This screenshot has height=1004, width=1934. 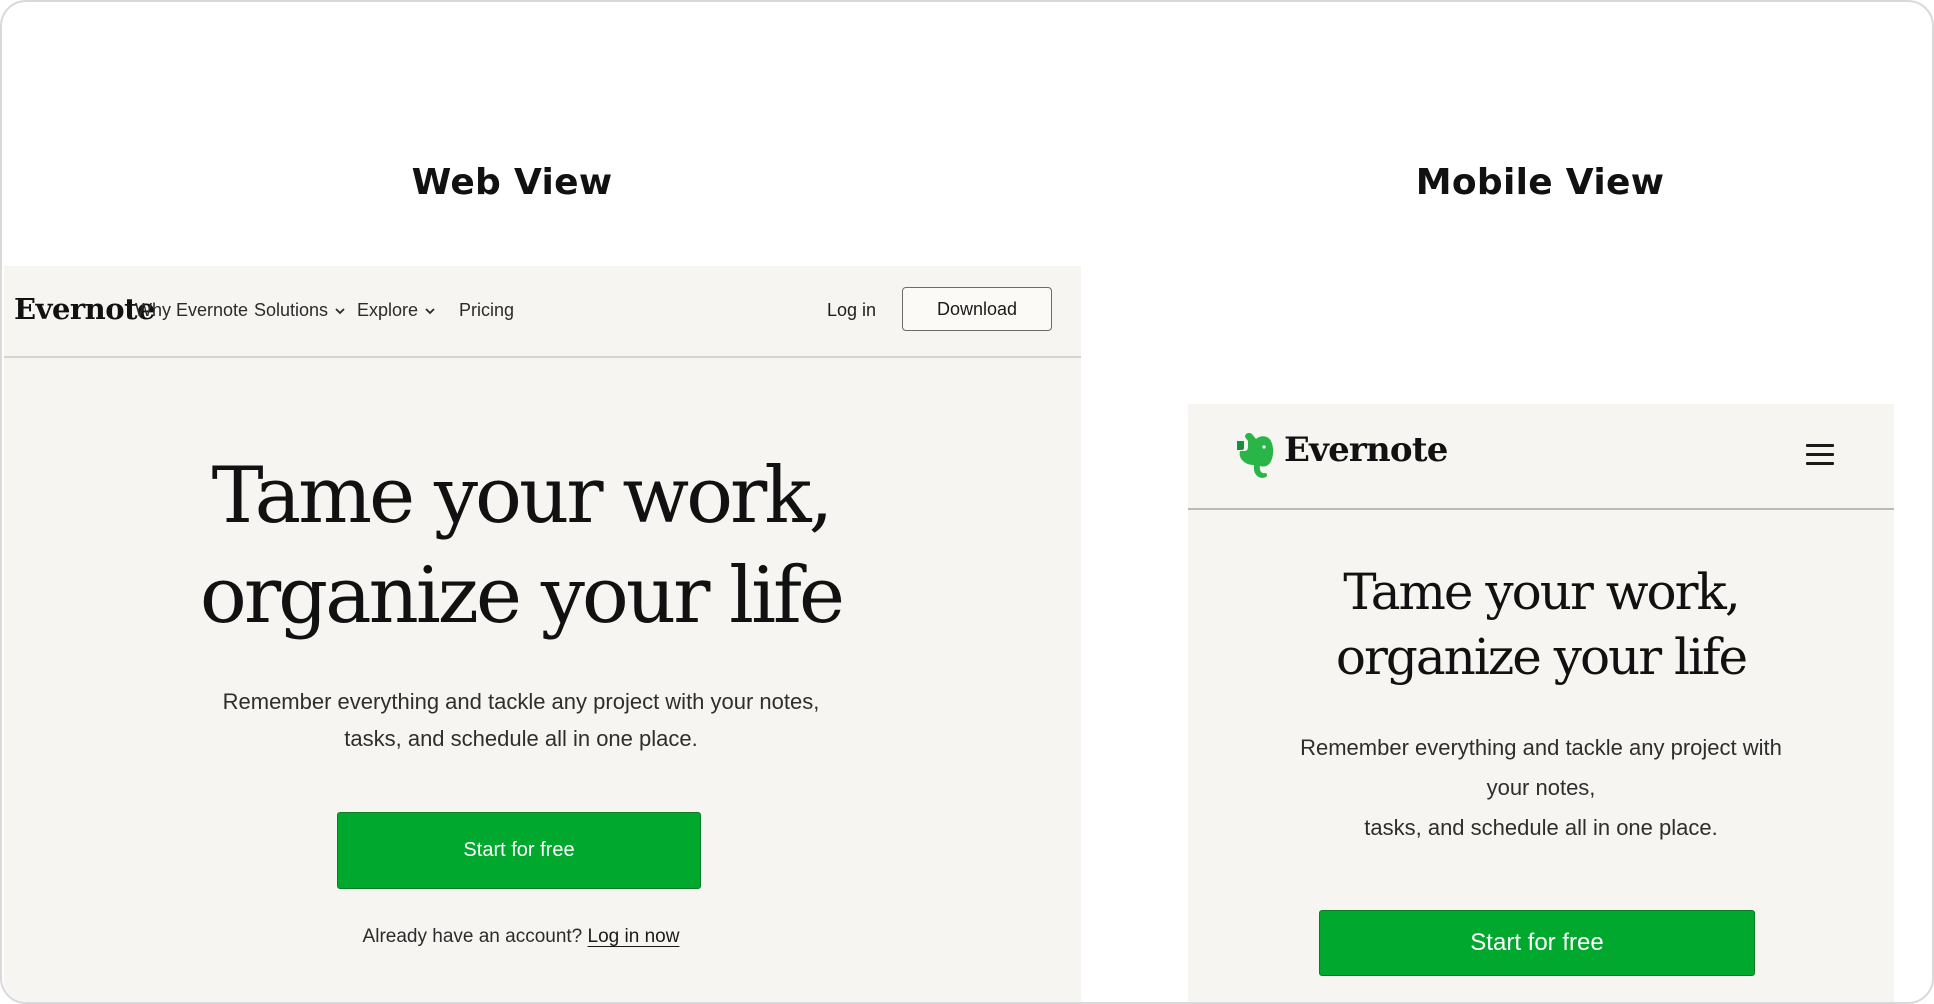 I want to click on mobile-logo: Evernote, so click(x=1366, y=450).